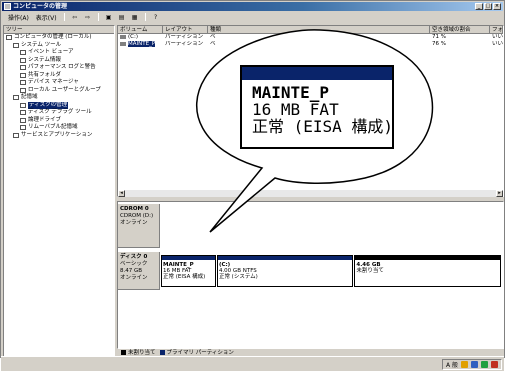 The height and width of the screenshot is (371, 505). What do you see at coordinates (291, 92) in the screenshot?
I see `zoomed-partition-name: MAINTE_P` at bounding box center [291, 92].